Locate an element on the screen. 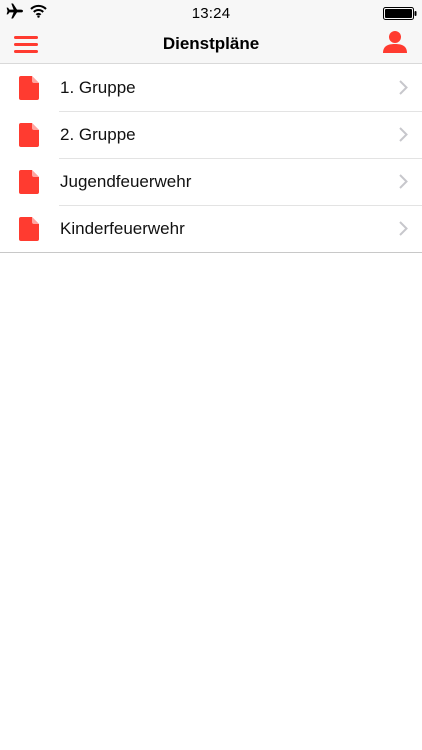 The width and height of the screenshot is (422, 750). battery-icon is located at coordinates (400, 13).